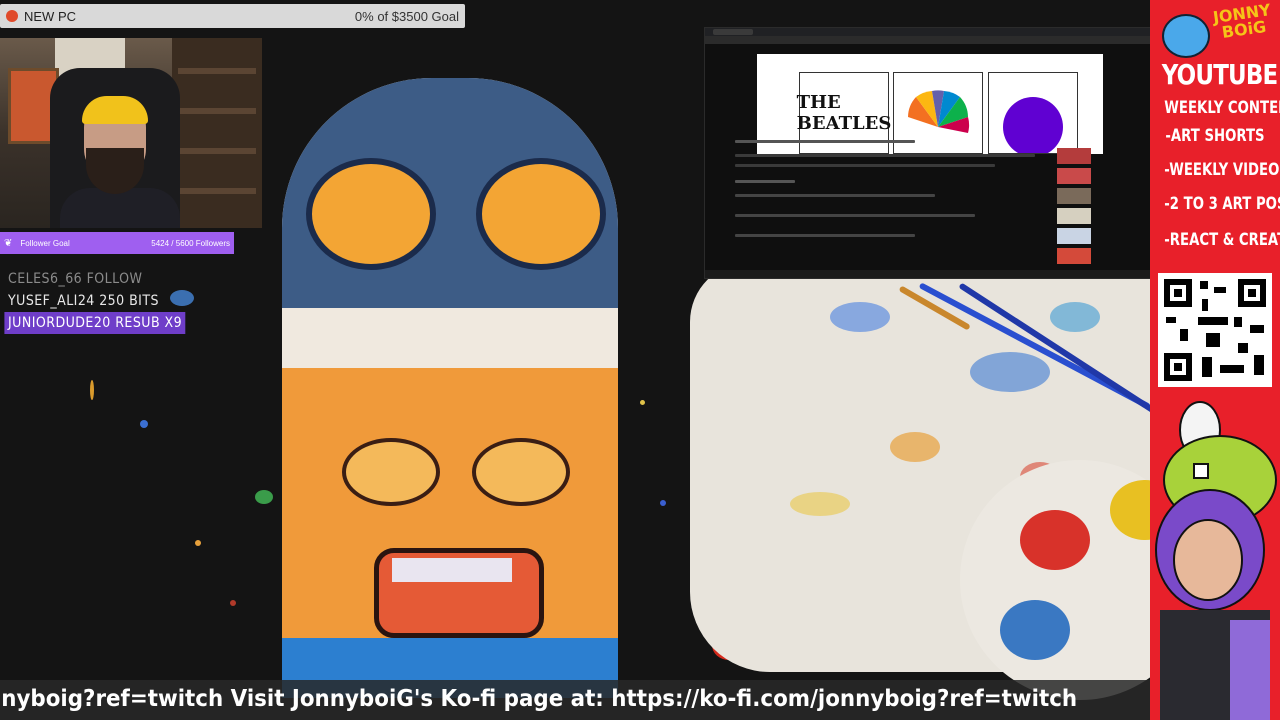  What do you see at coordinates (1222, 240) in the screenshot?
I see `panel-line: -REACT & CREATE` at bounding box center [1222, 240].